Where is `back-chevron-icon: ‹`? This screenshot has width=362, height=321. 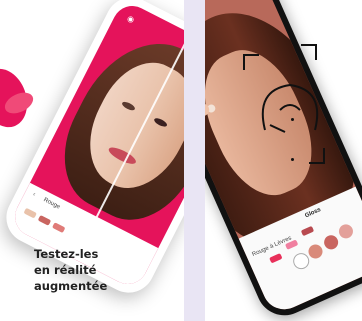 back-chevron-icon: ‹ is located at coordinates (34, 195).